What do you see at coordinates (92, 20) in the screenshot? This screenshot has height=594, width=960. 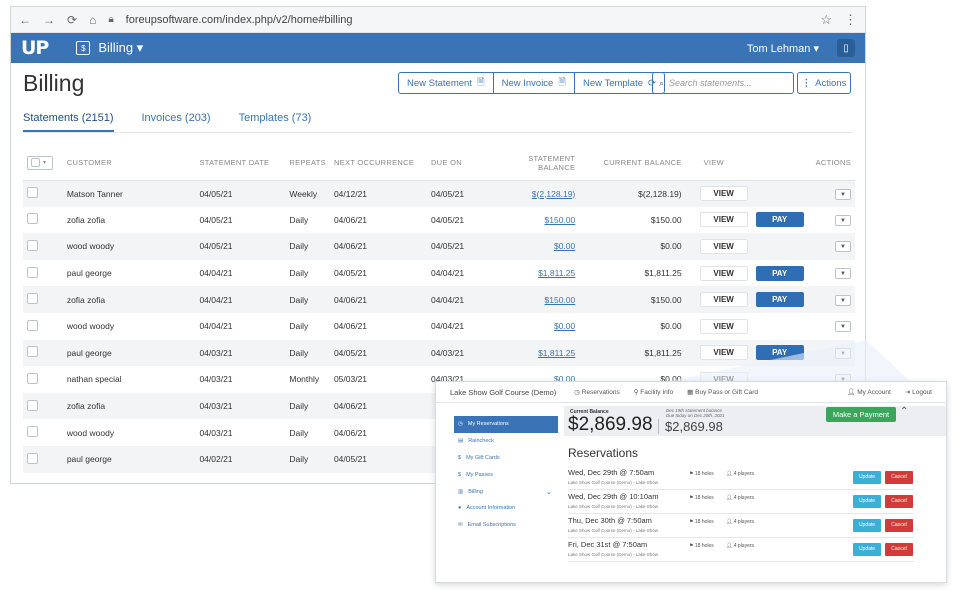 I see `home-icon: ⌂` at bounding box center [92, 20].